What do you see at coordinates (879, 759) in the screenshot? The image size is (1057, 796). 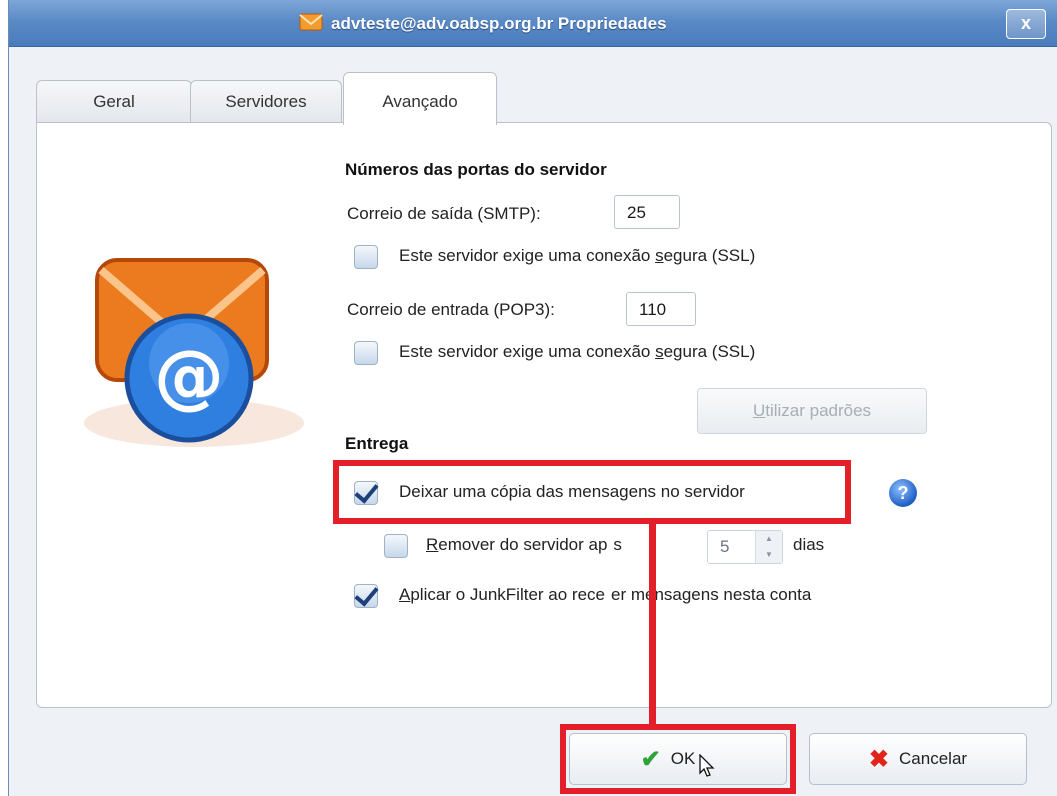 I see `cancel-x-icon: ✖` at bounding box center [879, 759].